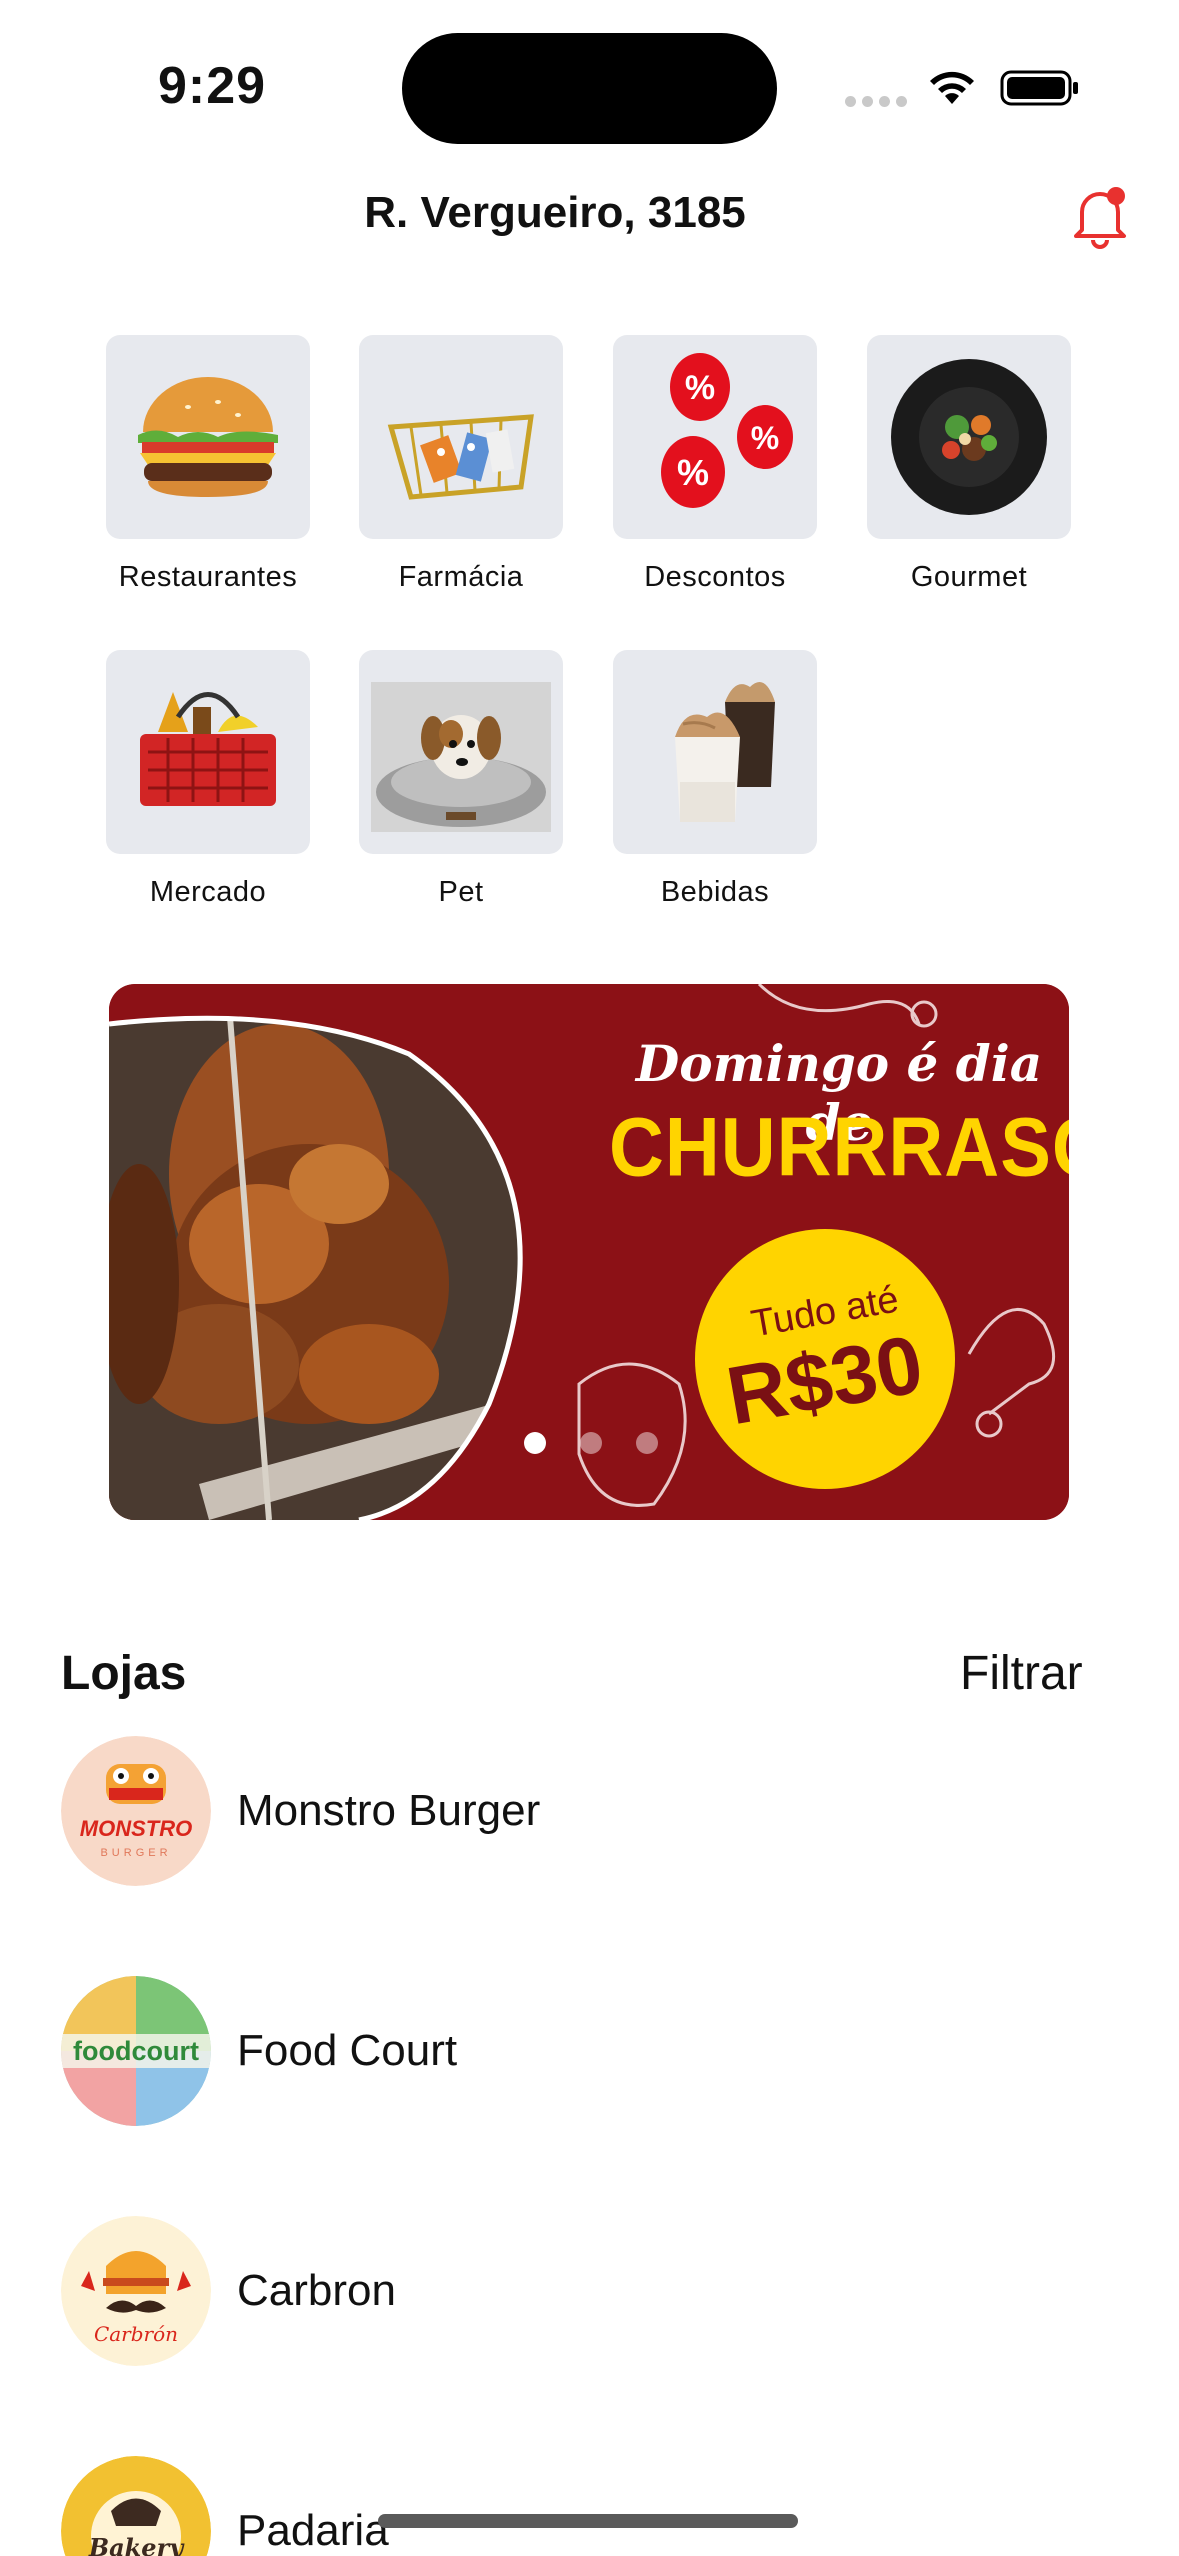  I want to click on category-label: Farmácia, so click(461, 577).